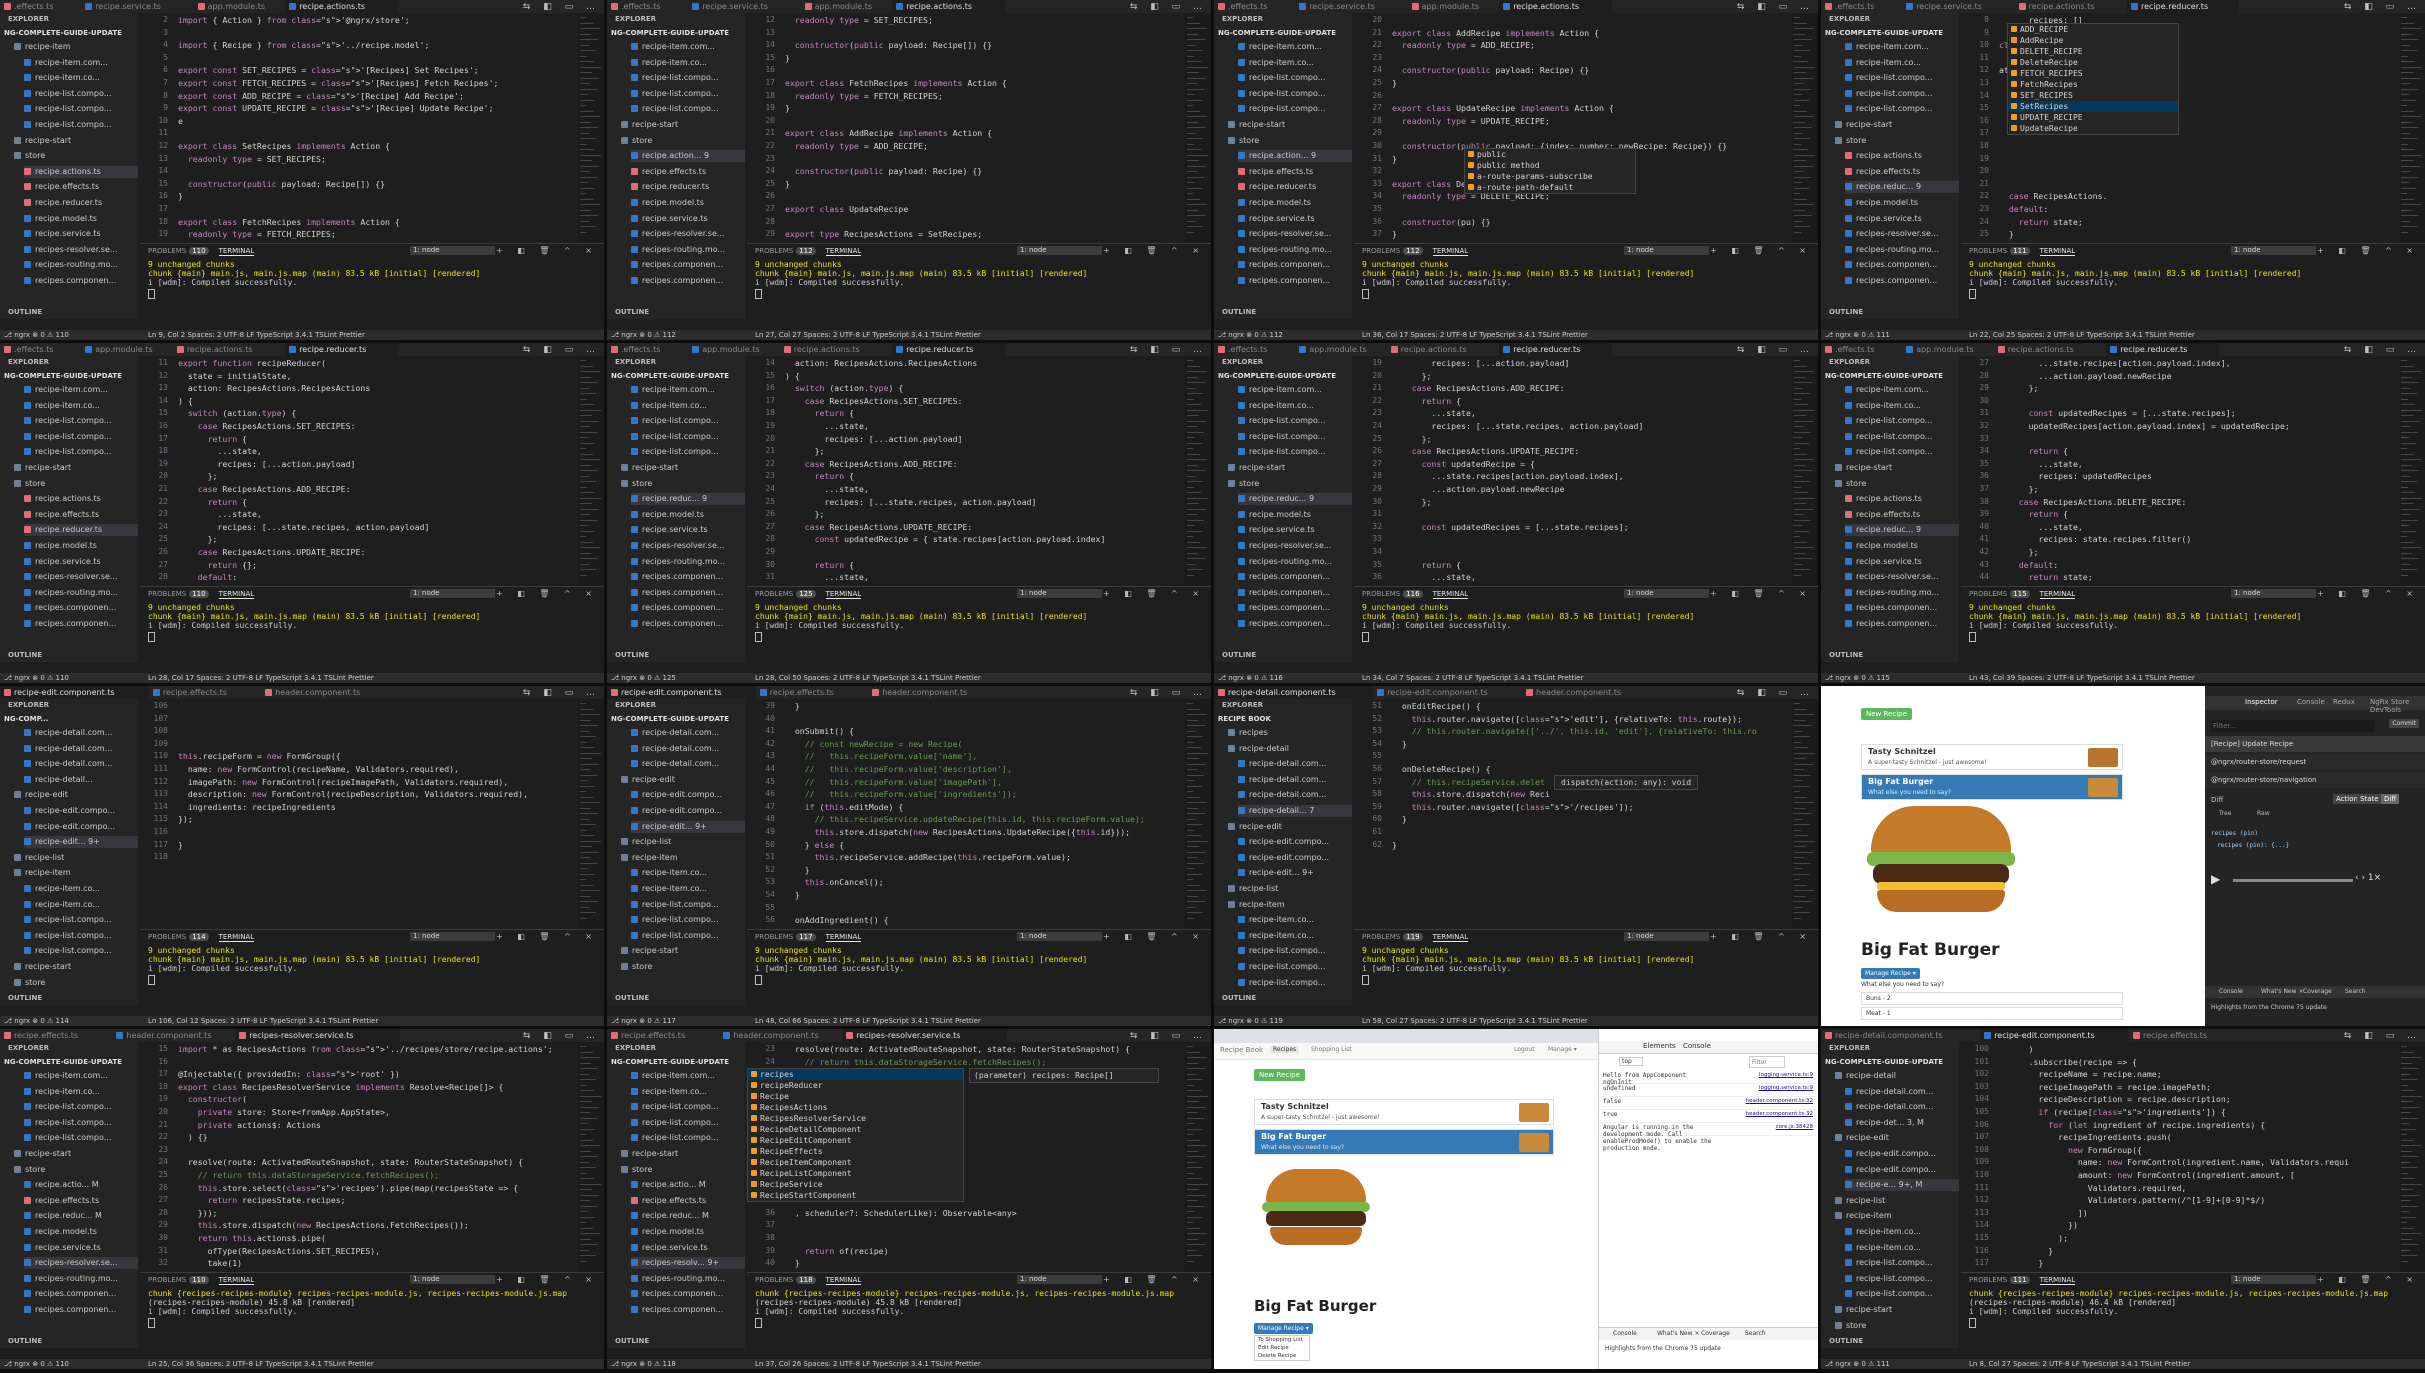  I want to click on console-source-link: header.component.ts:32, so click(1779, 1101).